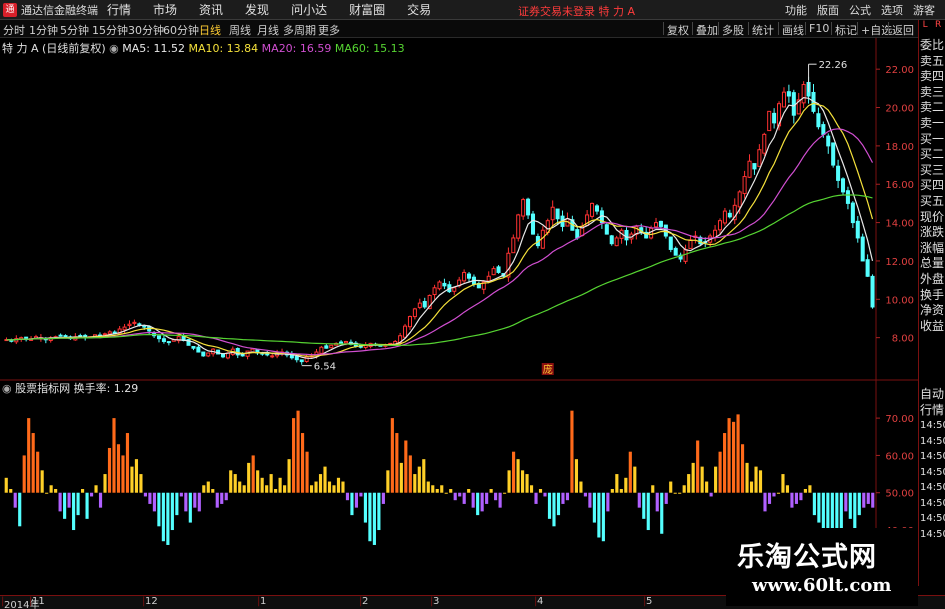  Describe the element at coordinates (20, 48) in the screenshot. I see `stock-name: 特 力 A` at that location.